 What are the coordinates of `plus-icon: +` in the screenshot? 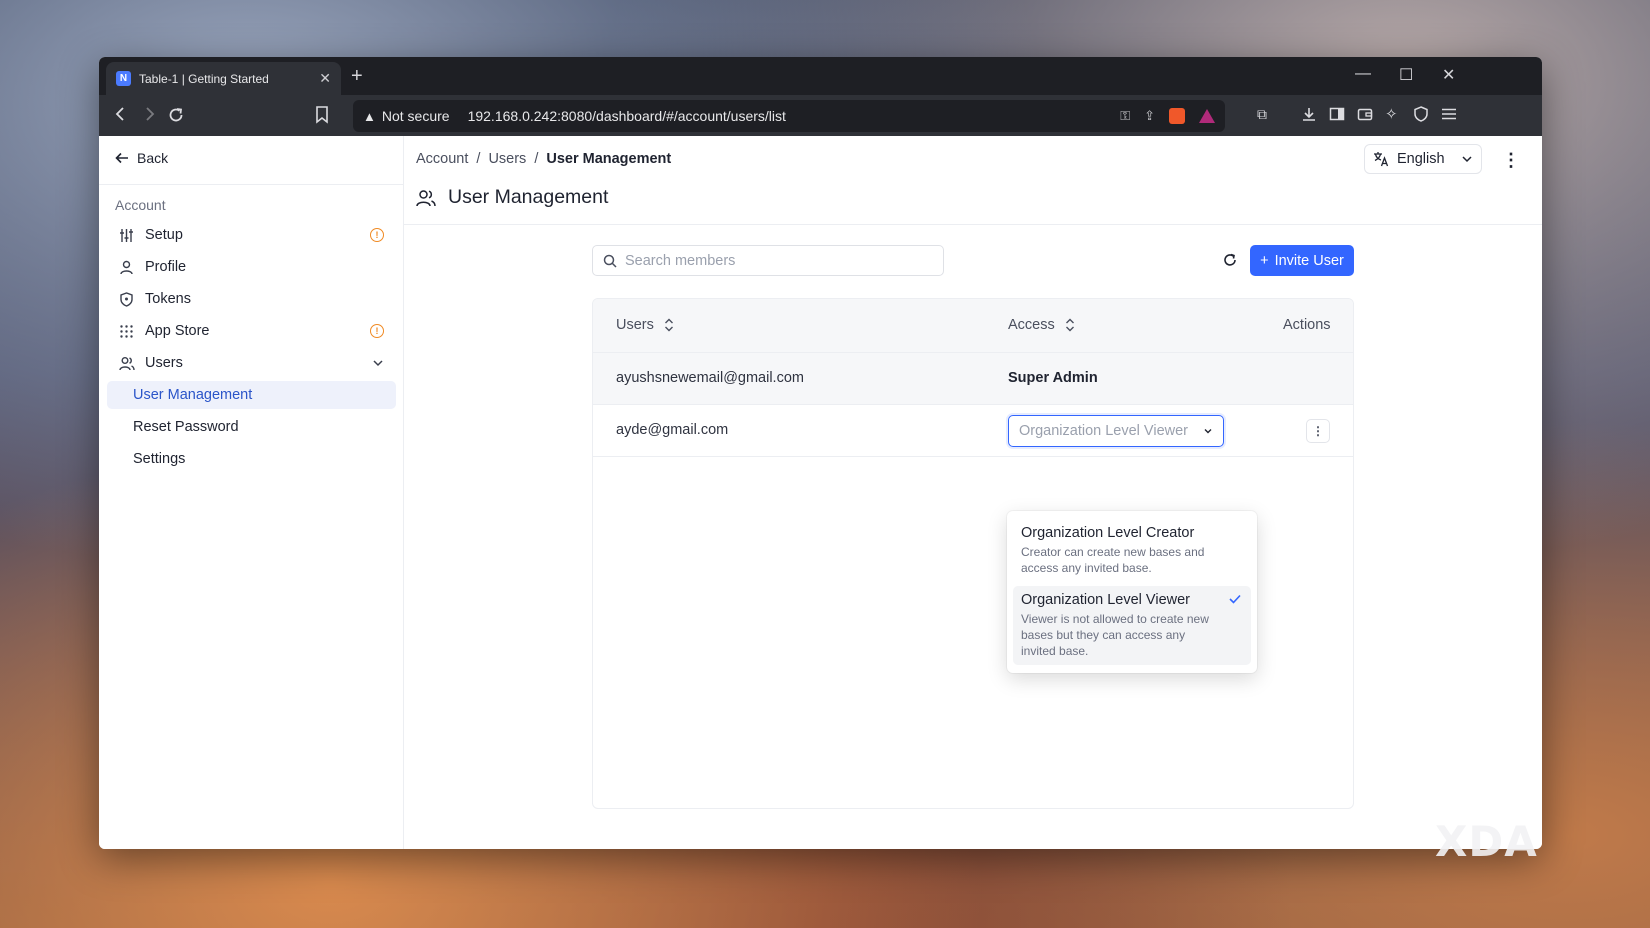 It's located at (1264, 260).